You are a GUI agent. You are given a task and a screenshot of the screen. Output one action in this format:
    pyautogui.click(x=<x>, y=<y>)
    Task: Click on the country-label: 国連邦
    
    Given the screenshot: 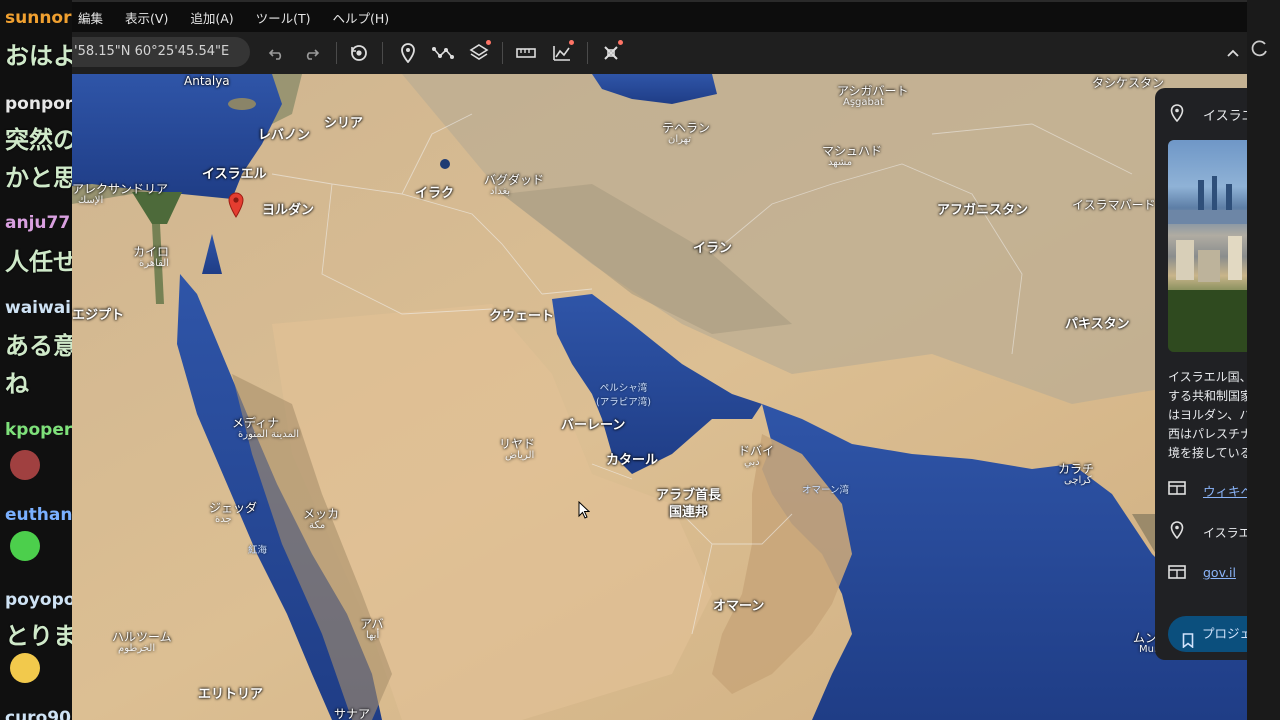 What is the action you would take?
    pyautogui.click(x=688, y=510)
    